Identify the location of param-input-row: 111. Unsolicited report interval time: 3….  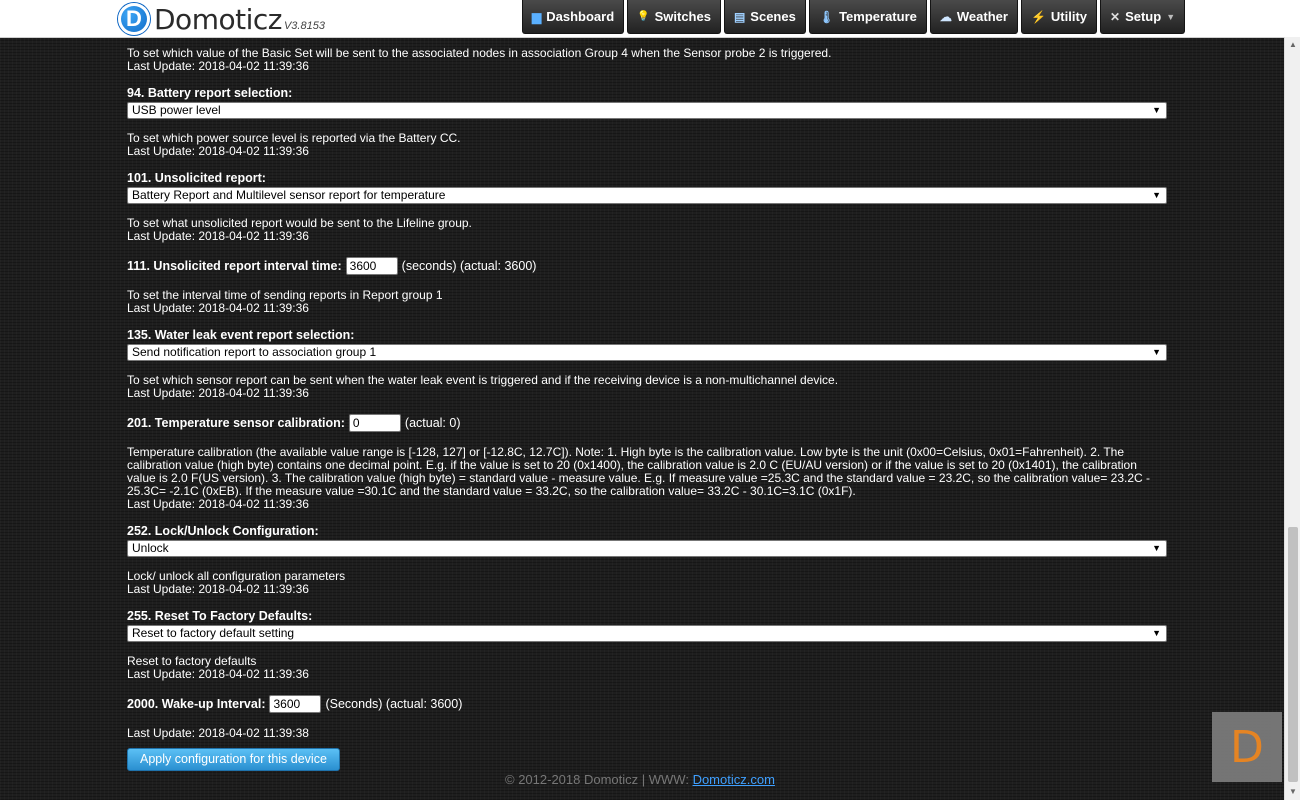
(643, 266).